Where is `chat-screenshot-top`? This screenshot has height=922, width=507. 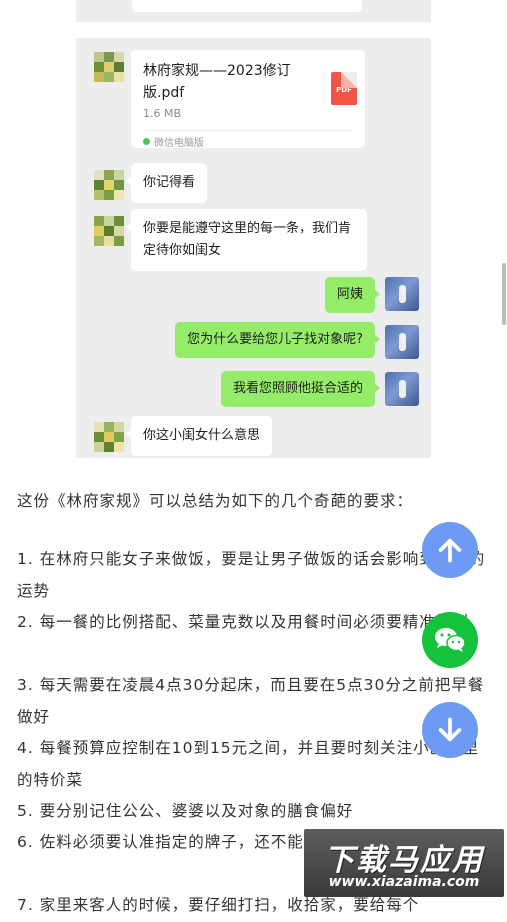 chat-screenshot-top is located at coordinates (253, 11).